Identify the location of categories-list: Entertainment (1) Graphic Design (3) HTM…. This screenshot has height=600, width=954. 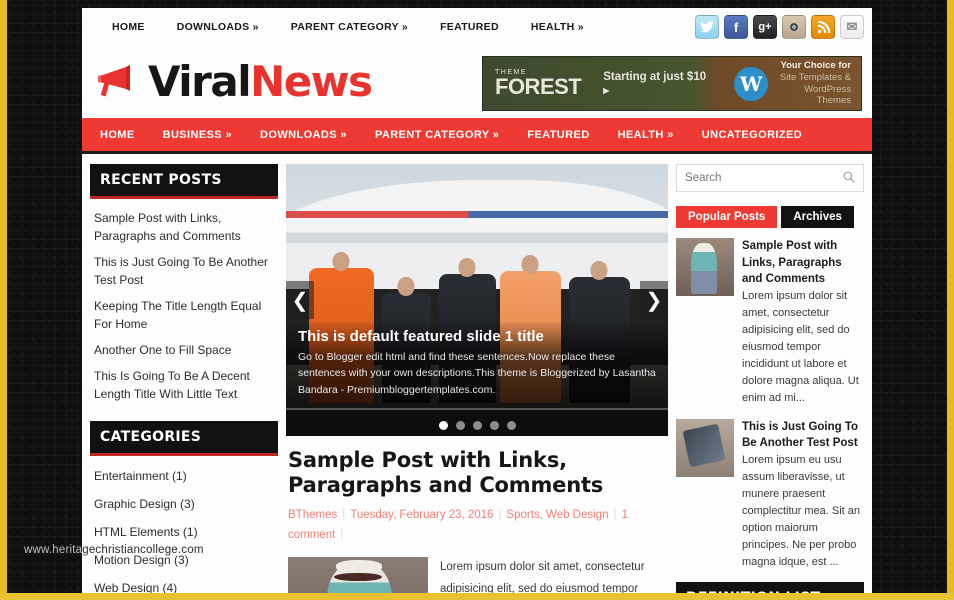
(184, 528).